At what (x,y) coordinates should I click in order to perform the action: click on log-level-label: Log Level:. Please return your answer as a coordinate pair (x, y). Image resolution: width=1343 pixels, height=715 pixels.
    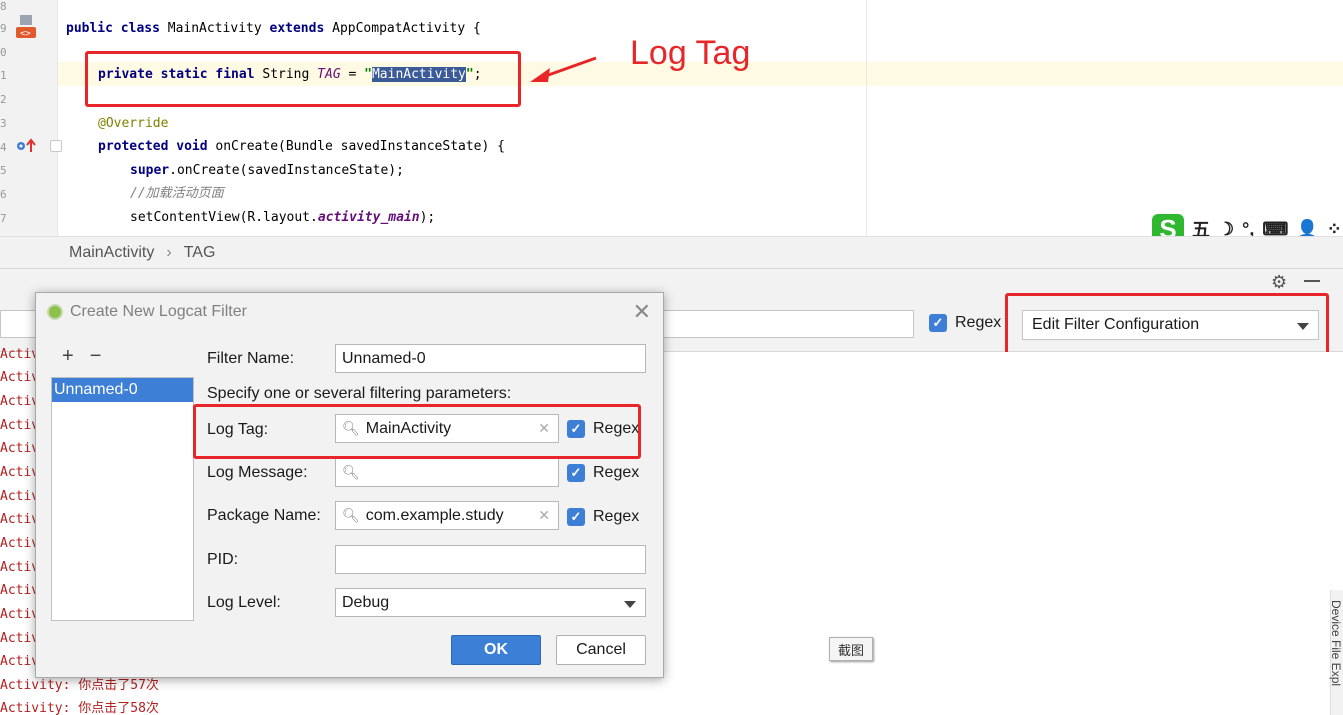
    Looking at the image, I should click on (244, 602).